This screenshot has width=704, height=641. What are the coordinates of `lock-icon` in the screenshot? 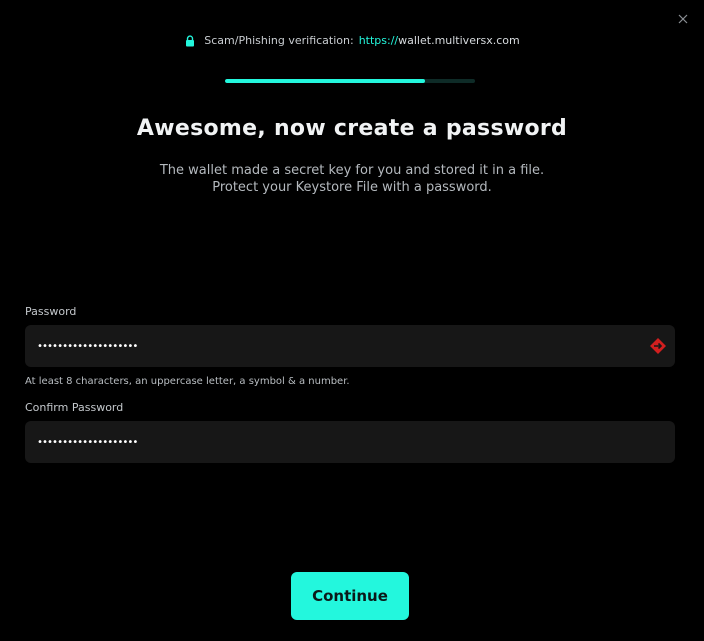 It's located at (190, 40).